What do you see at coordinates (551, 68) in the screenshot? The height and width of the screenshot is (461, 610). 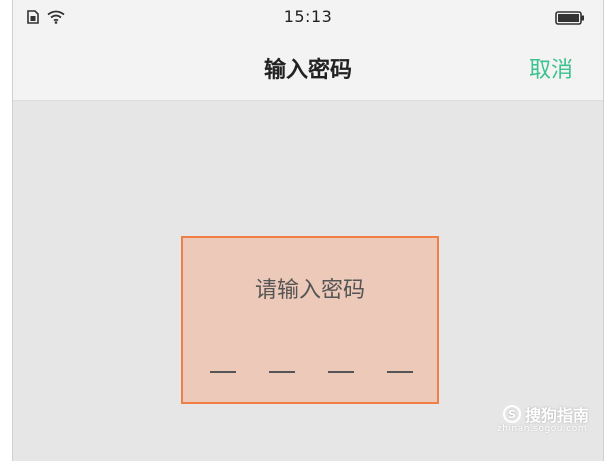 I see `cancel-button: 取消` at bounding box center [551, 68].